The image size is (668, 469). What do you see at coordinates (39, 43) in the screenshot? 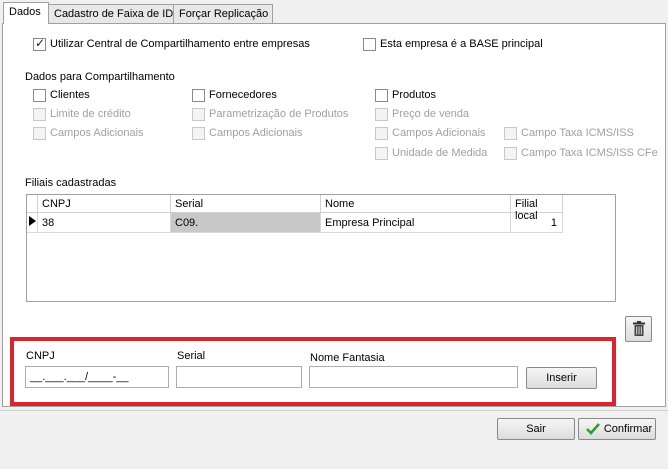
I see `central-checkbox` at bounding box center [39, 43].